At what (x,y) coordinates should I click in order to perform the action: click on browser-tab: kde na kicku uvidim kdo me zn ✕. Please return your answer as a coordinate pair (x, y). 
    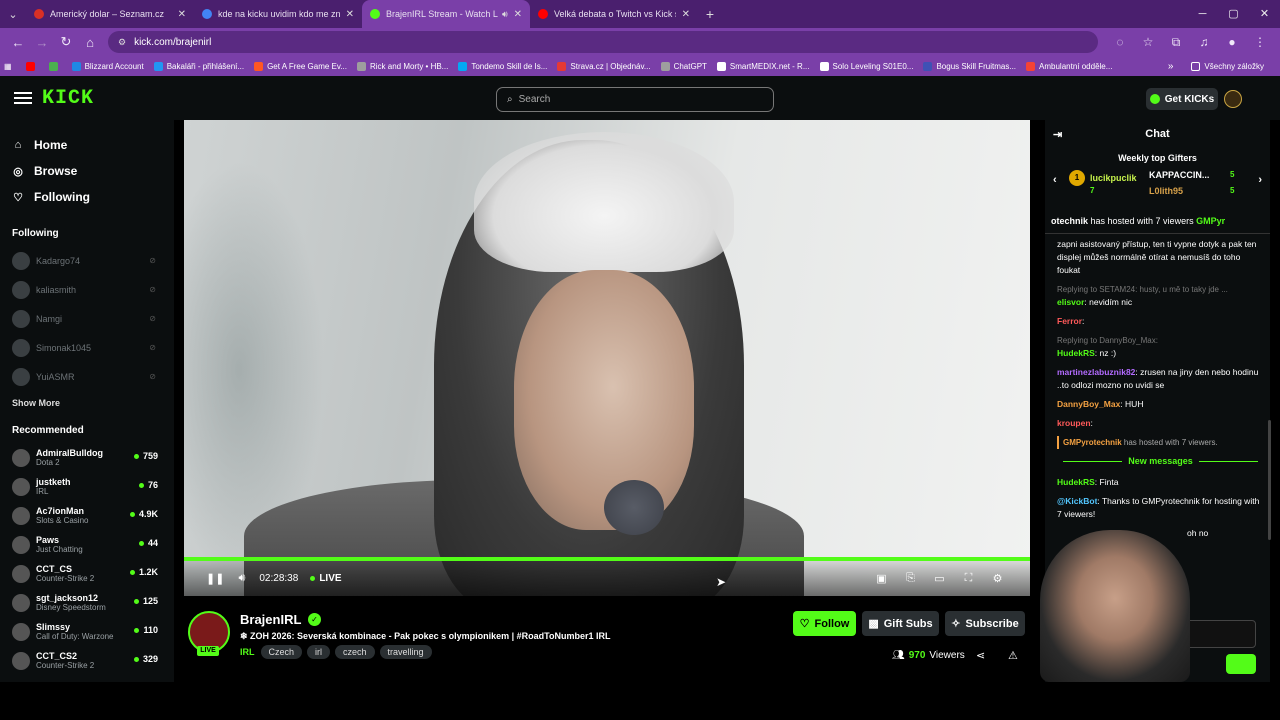
    Looking at the image, I should click on (278, 14).